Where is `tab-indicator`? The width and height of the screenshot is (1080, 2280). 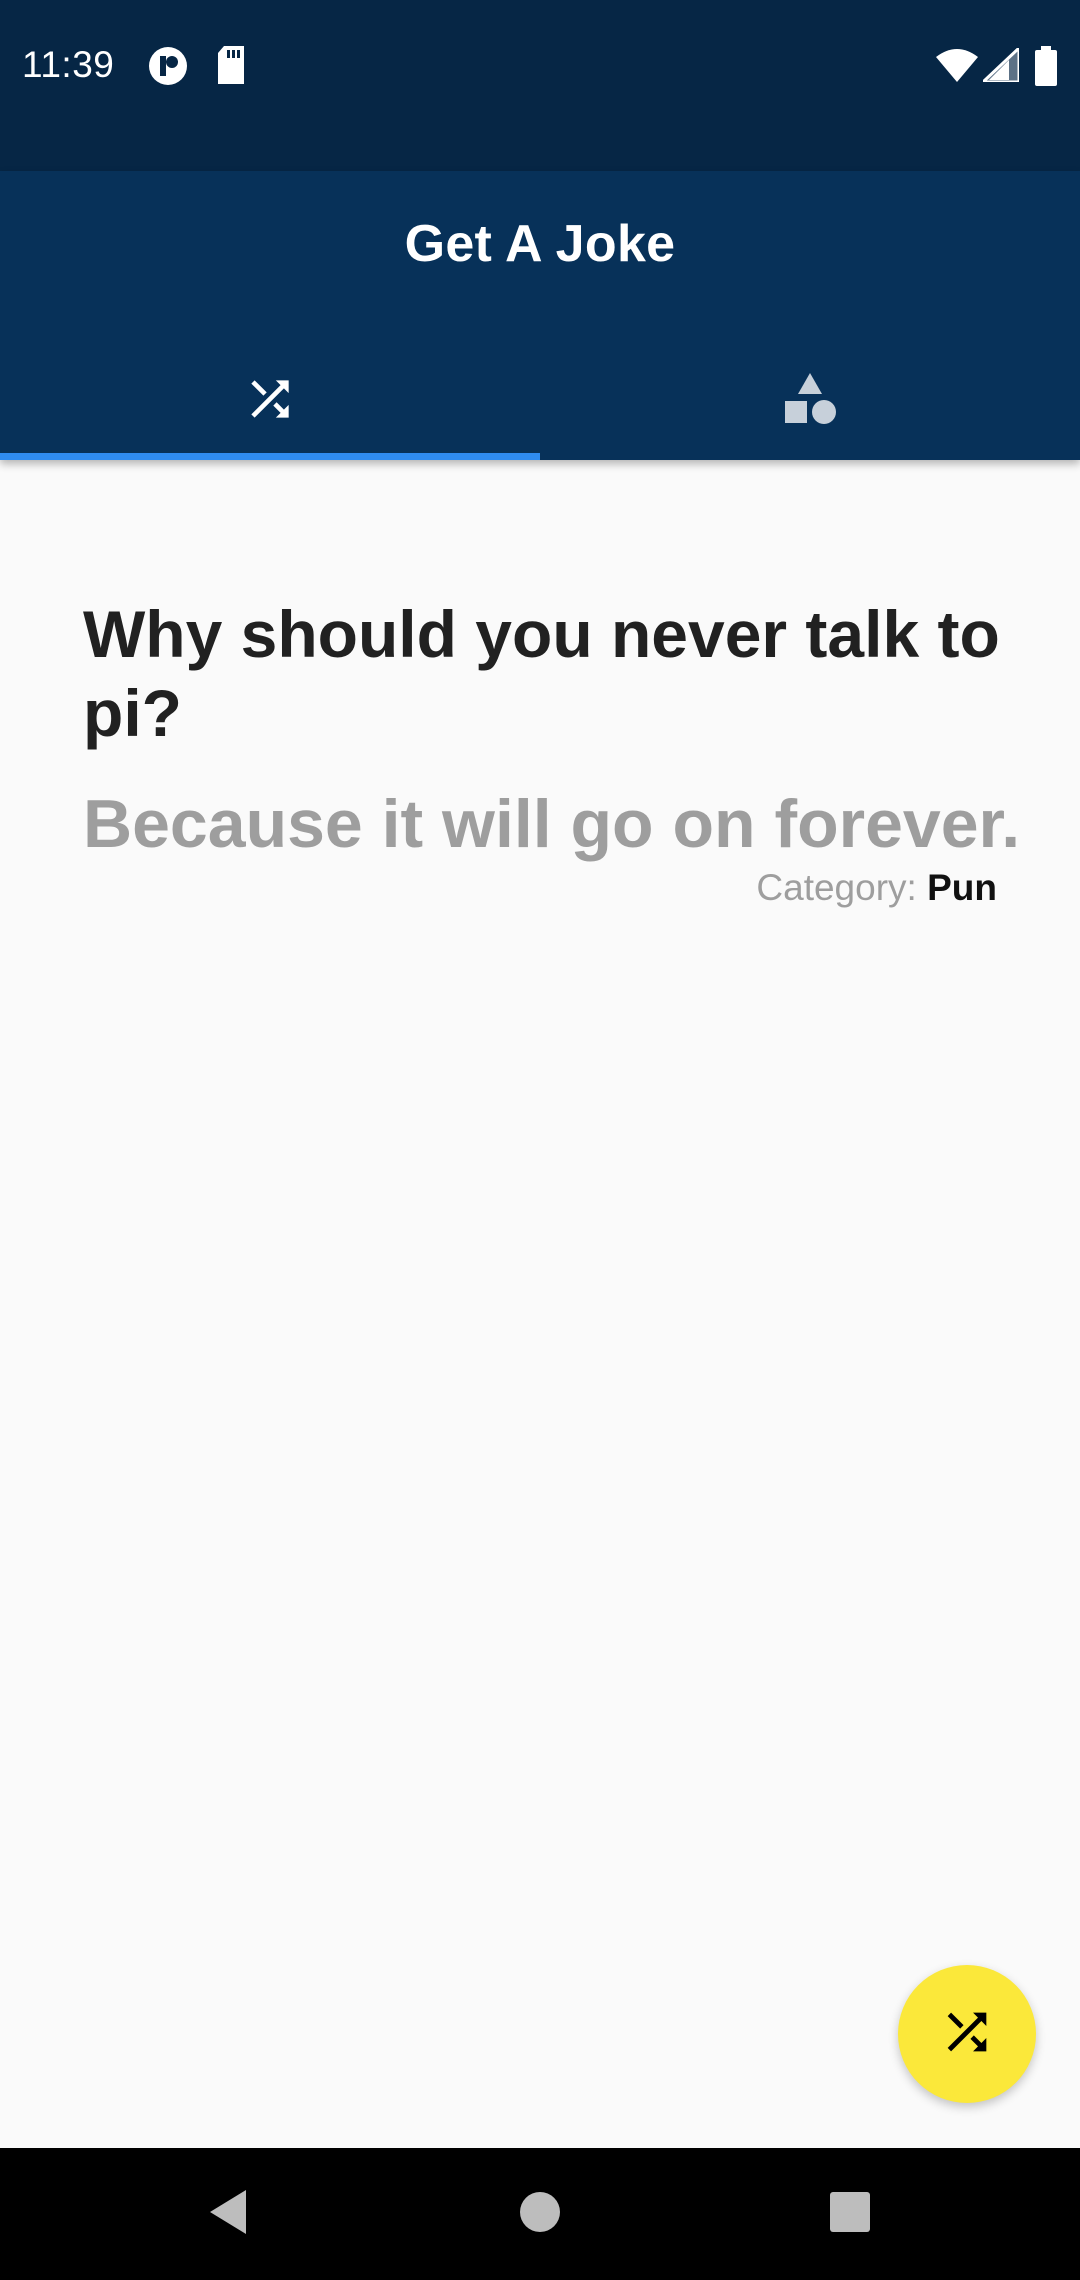
tab-indicator is located at coordinates (270, 456).